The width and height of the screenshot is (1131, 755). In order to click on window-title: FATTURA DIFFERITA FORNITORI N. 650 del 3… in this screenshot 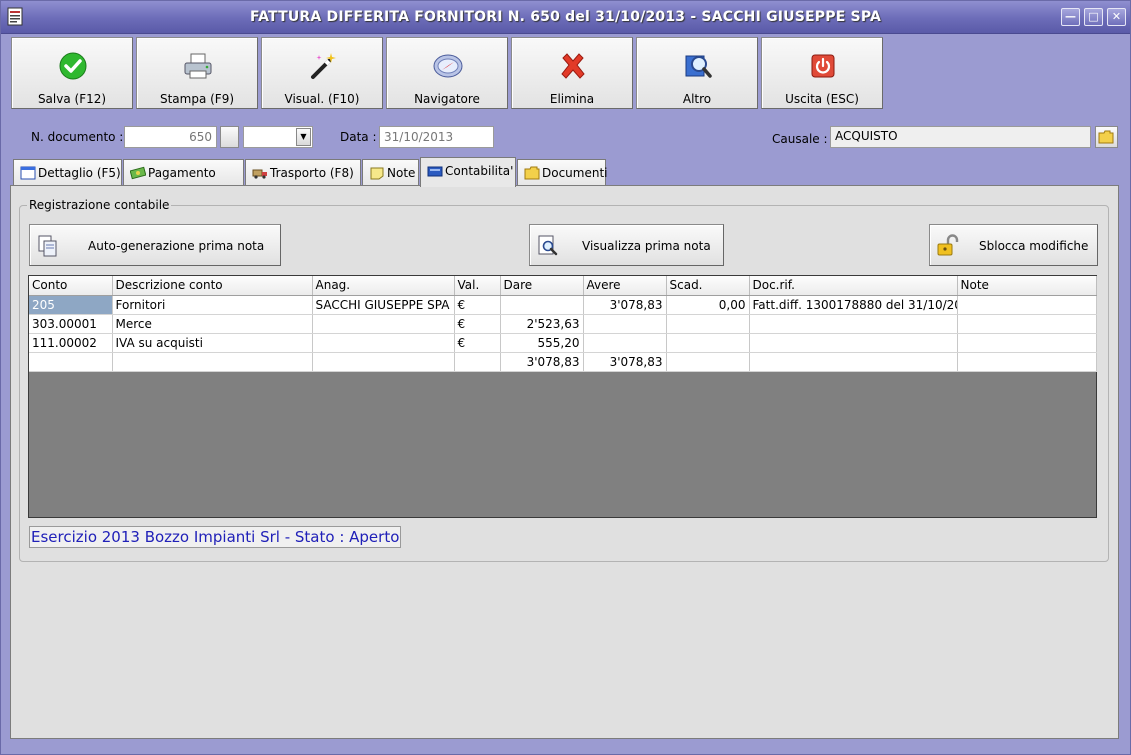, I will do `click(565, 17)`.